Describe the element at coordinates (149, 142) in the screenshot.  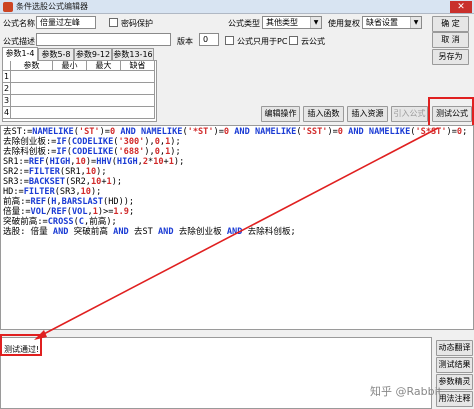
I see `code-text: ),` at that location.